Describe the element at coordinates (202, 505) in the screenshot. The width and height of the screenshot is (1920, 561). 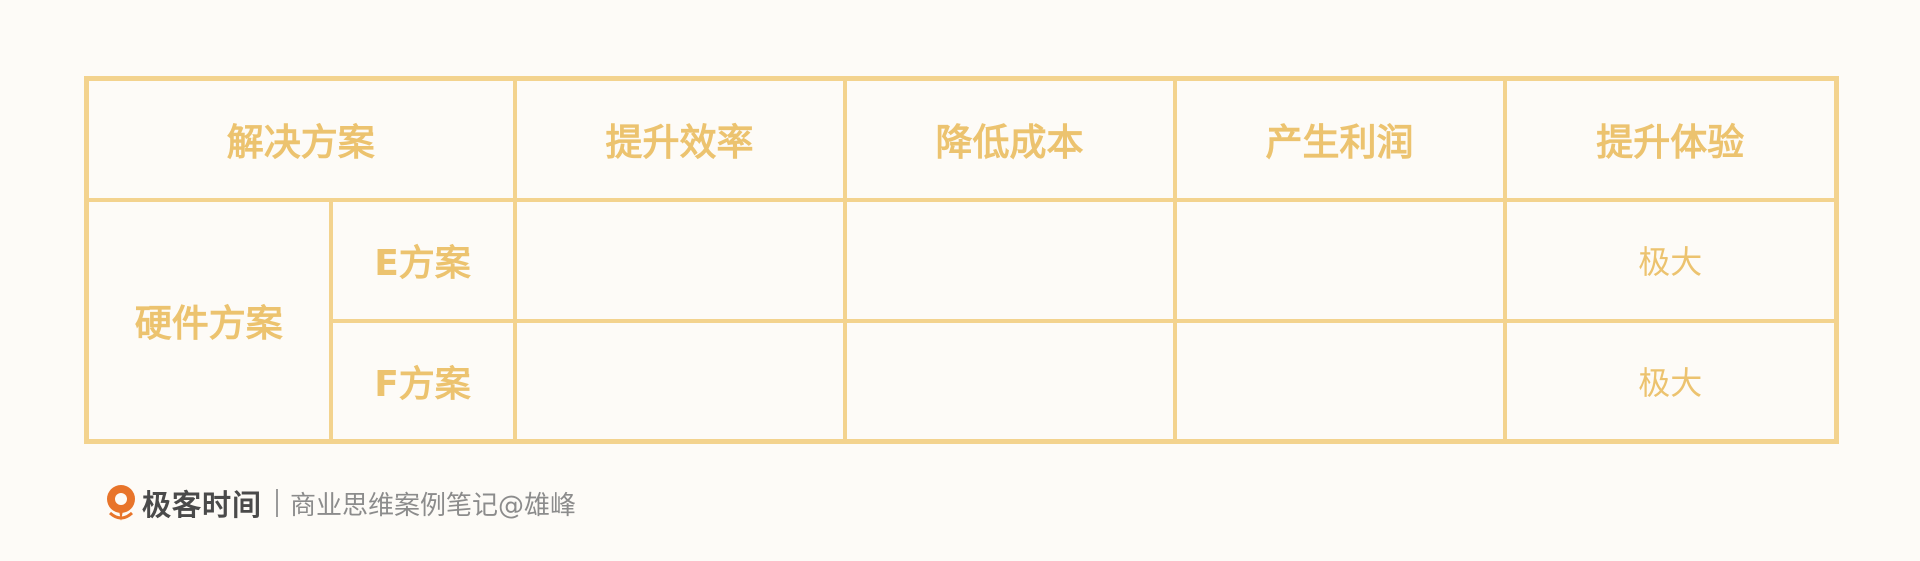
I see `brand-name: 极客时间` at that location.